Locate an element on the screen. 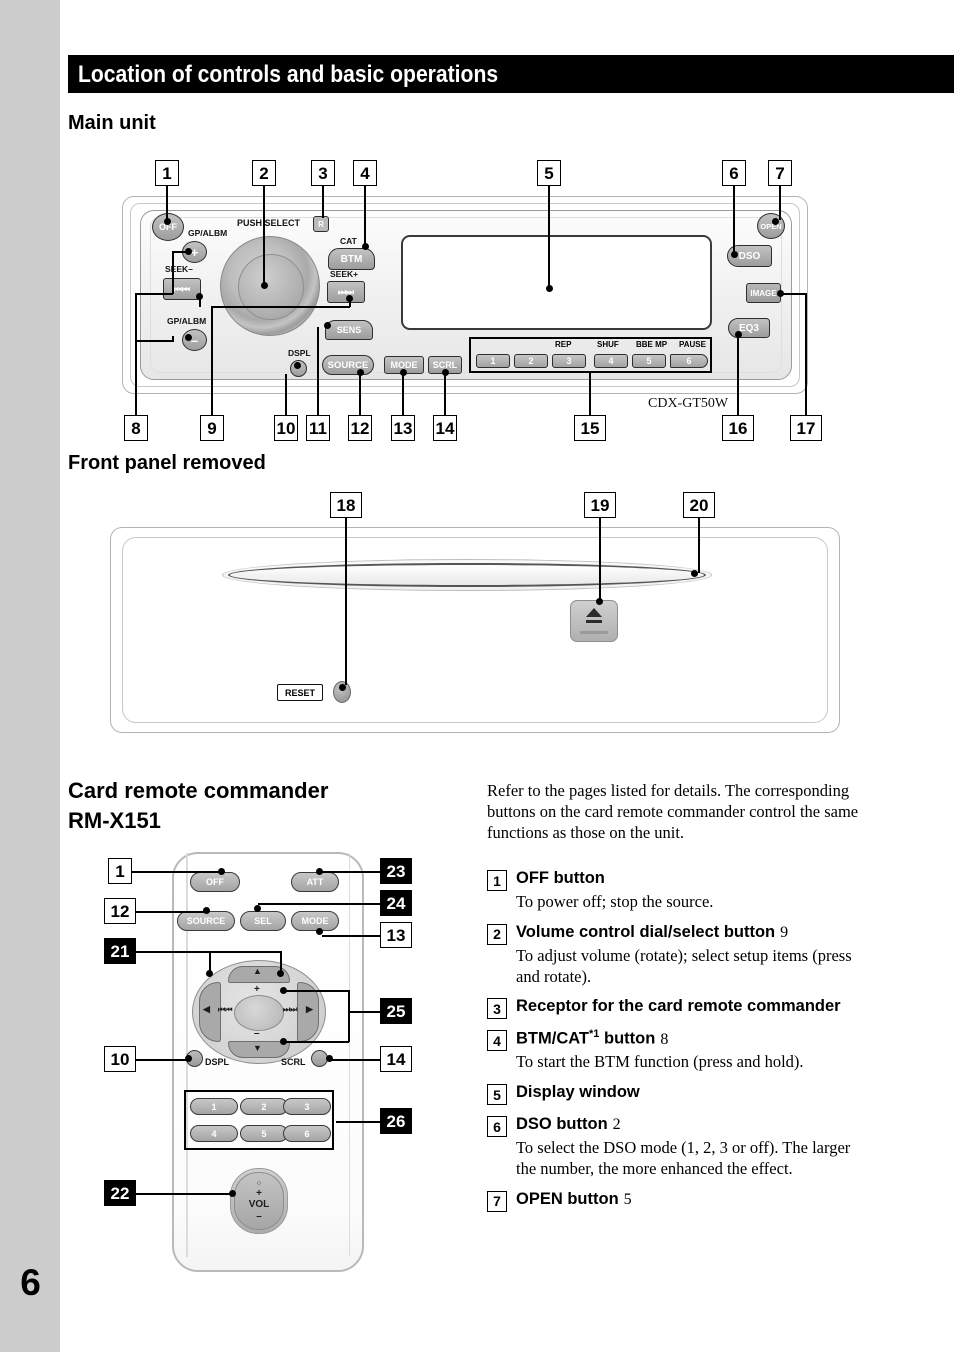 Image resolution: width=954 pixels, height=1352 pixels. preset-label-rep: REP is located at coordinates (563, 344).